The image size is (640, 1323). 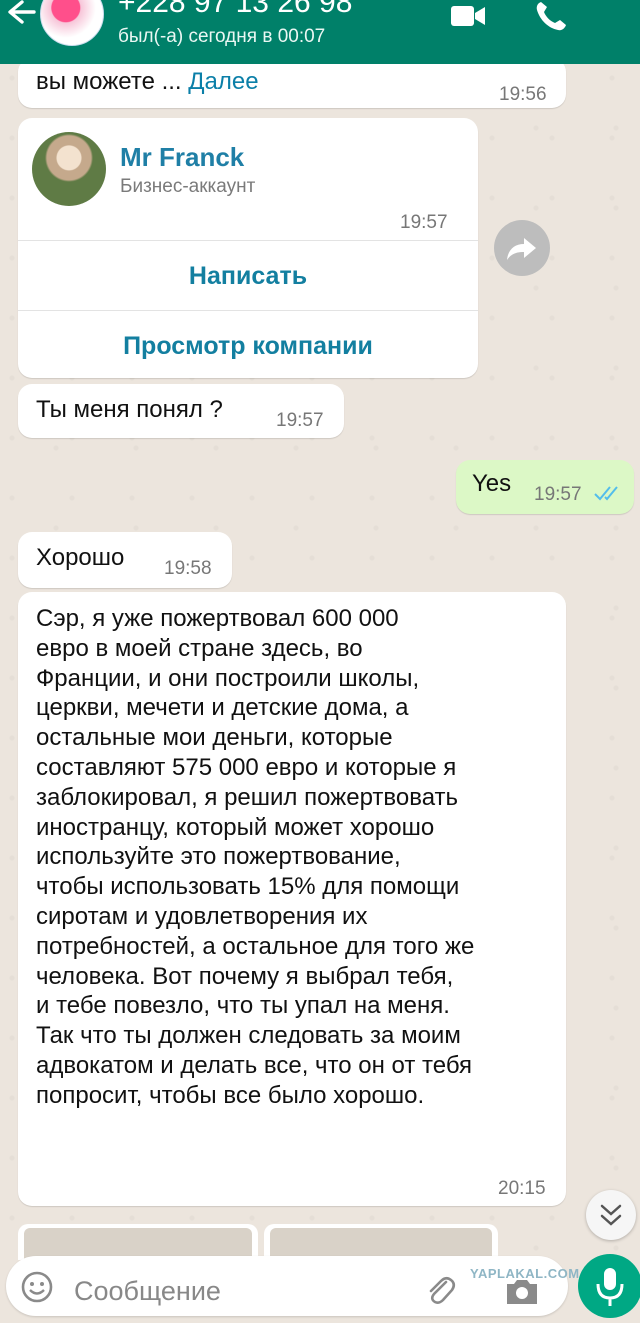 What do you see at coordinates (248, 276) in the screenshot?
I see `card-message-button: Написать` at bounding box center [248, 276].